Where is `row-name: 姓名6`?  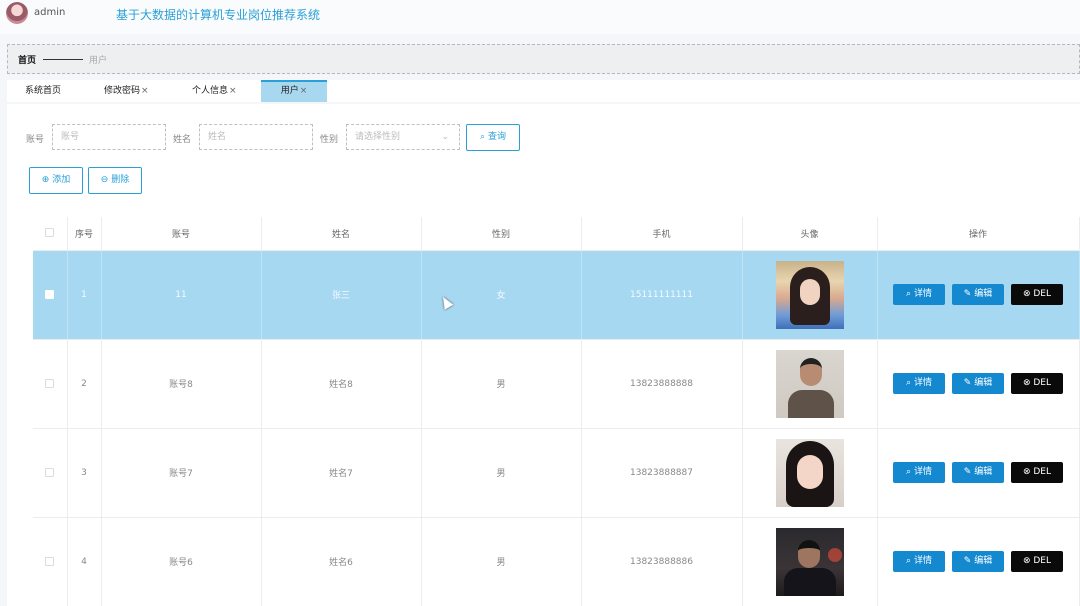 row-name: 姓名6 is located at coordinates (341, 561).